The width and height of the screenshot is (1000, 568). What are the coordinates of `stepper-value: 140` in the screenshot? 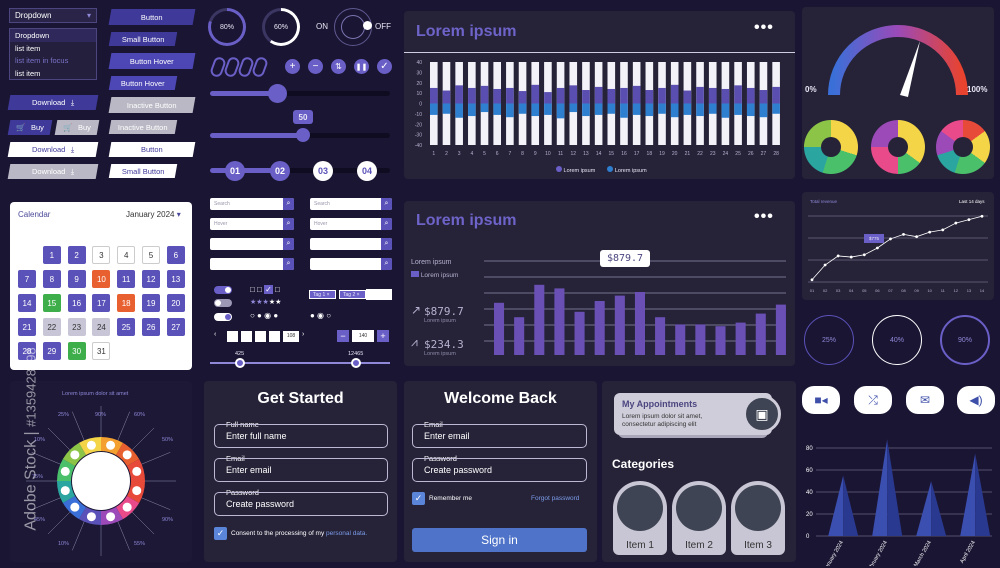 It's located at (363, 336).